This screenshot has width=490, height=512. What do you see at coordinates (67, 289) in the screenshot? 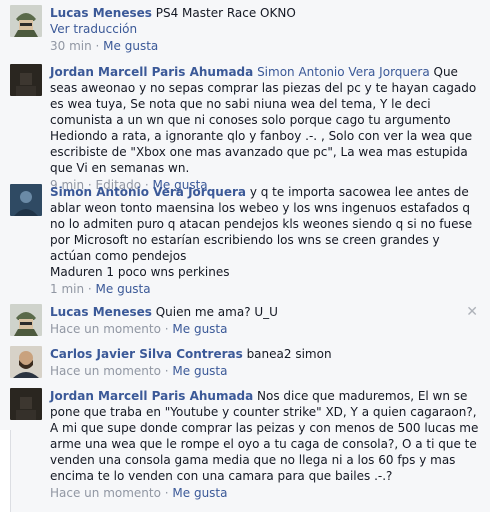
I see `comment-timestamp: 1 min` at bounding box center [67, 289].